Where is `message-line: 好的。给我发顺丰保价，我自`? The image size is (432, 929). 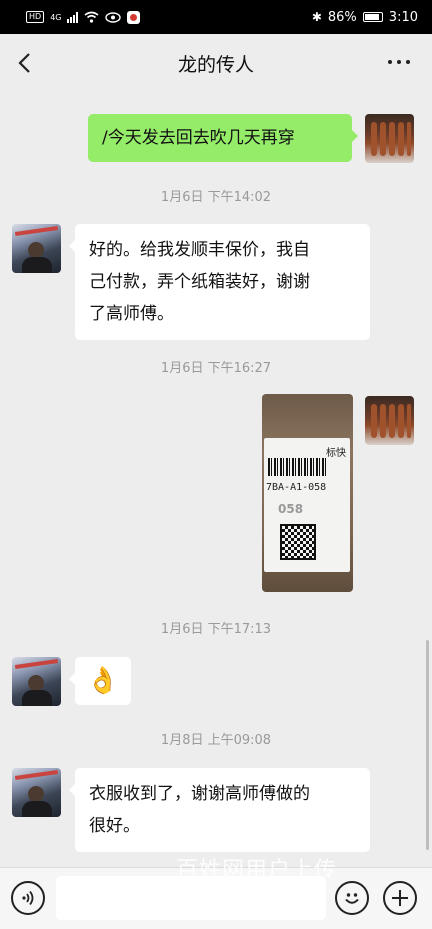
message-line: 好的。给我发顺丰保价，我自 is located at coordinates (199, 250).